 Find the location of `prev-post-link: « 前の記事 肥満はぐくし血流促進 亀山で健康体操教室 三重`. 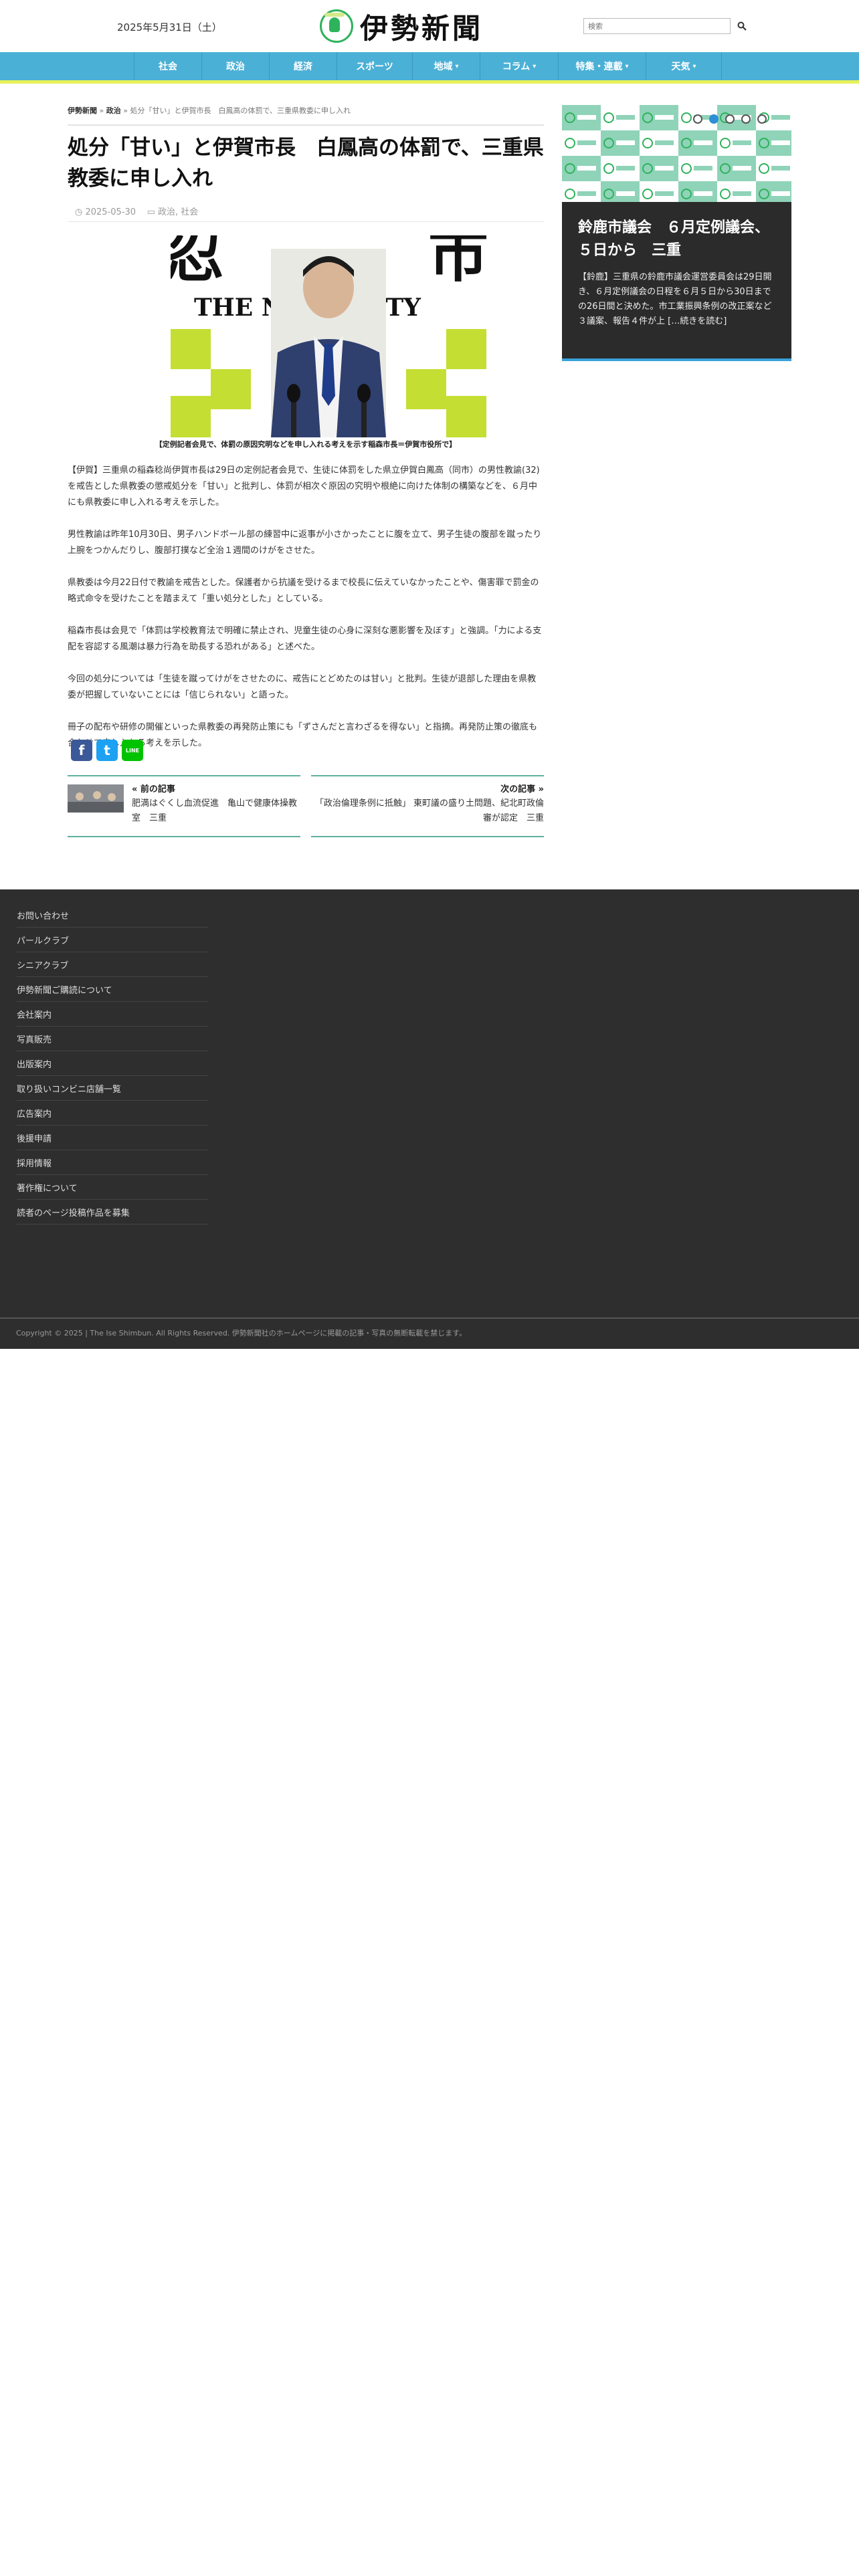

prev-post-link: « 前の記事 肥満はぐくし血流促進 亀山で健康体操教室 三重 is located at coordinates (184, 806).